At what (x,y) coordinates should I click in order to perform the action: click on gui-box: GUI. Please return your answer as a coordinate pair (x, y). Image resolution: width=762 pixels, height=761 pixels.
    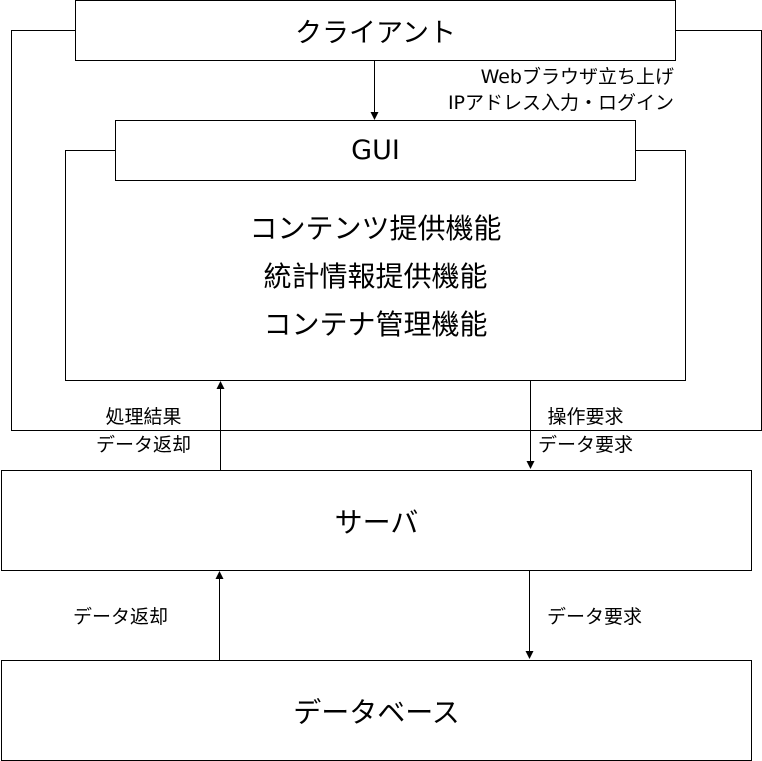
    Looking at the image, I should click on (375, 150).